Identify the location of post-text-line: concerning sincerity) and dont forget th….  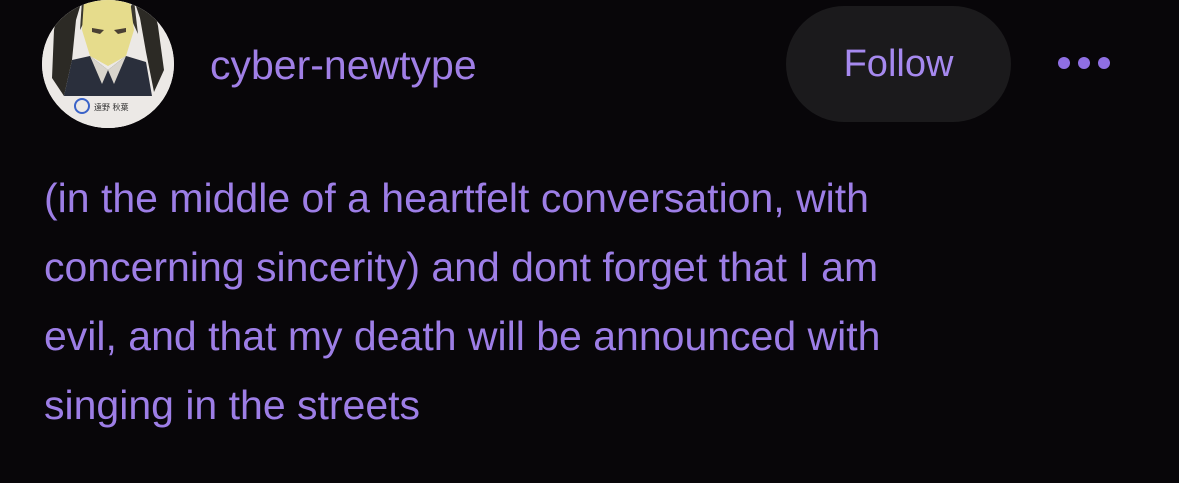
(461, 267).